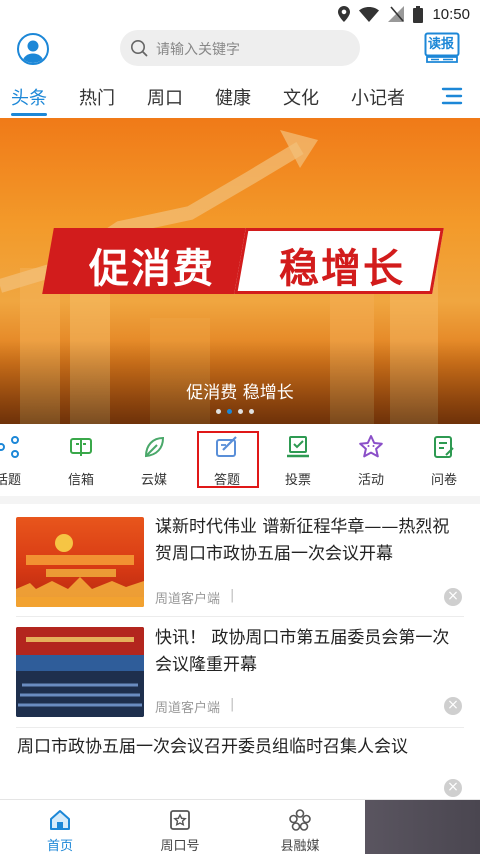  What do you see at coordinates (344, 14) in the screenshot?
I see `location-icon` at bounding box center [344, 14].